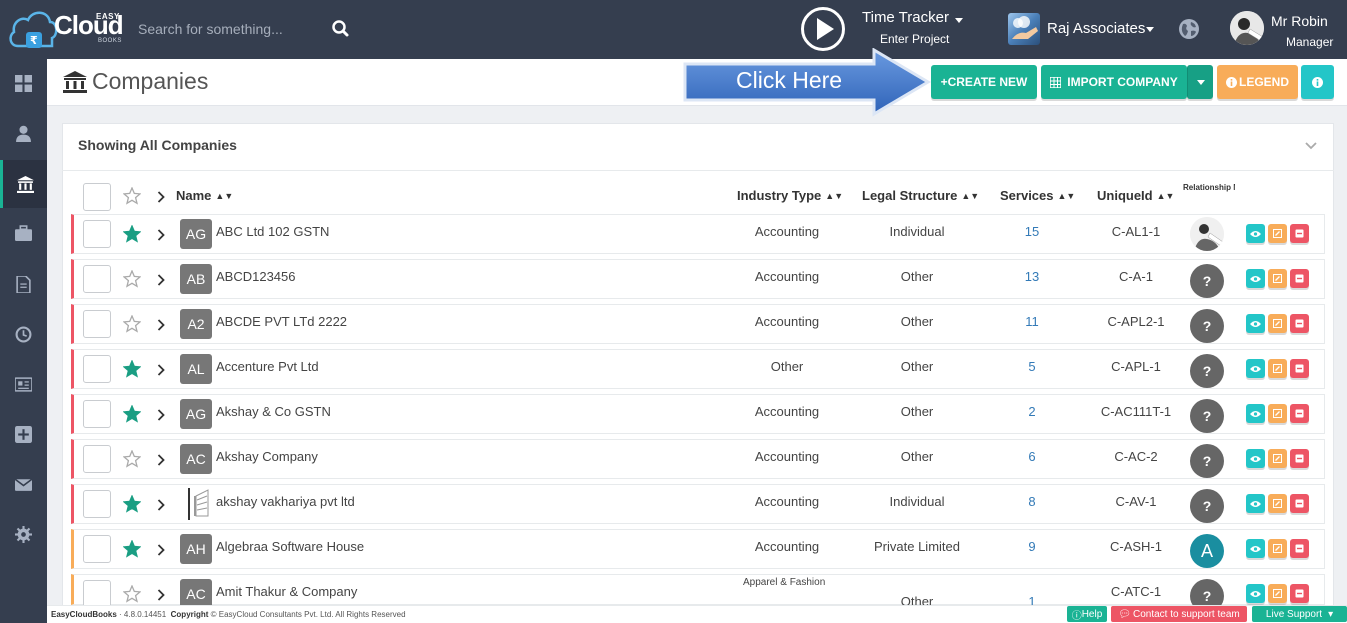 This screenshot has width=1347, height=623. Describe the element at coordinates (1189, 29) in the screenshot. I see `globe-icon` at that location.